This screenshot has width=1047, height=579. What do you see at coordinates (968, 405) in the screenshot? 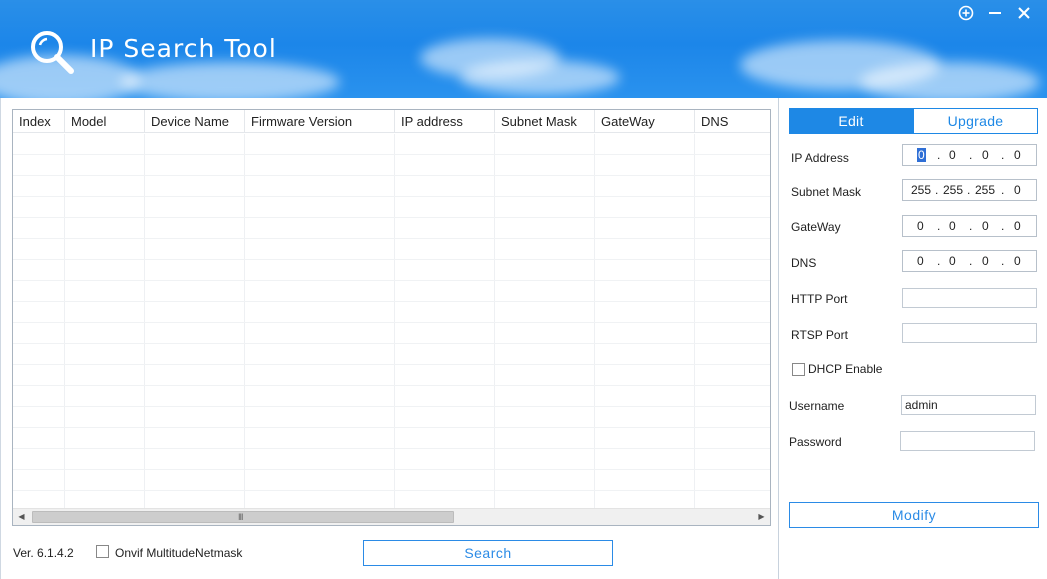
I see `username-input: admin` at bounding box center [968, 405].